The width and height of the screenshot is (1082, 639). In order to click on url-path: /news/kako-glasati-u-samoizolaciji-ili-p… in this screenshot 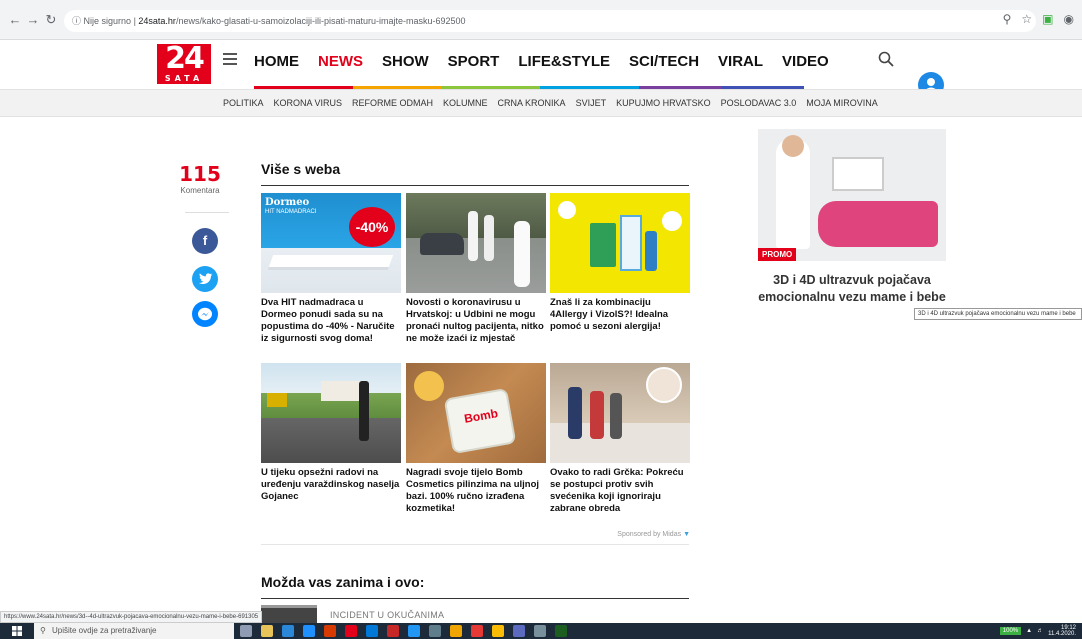, I will do `click(320, 21)`.